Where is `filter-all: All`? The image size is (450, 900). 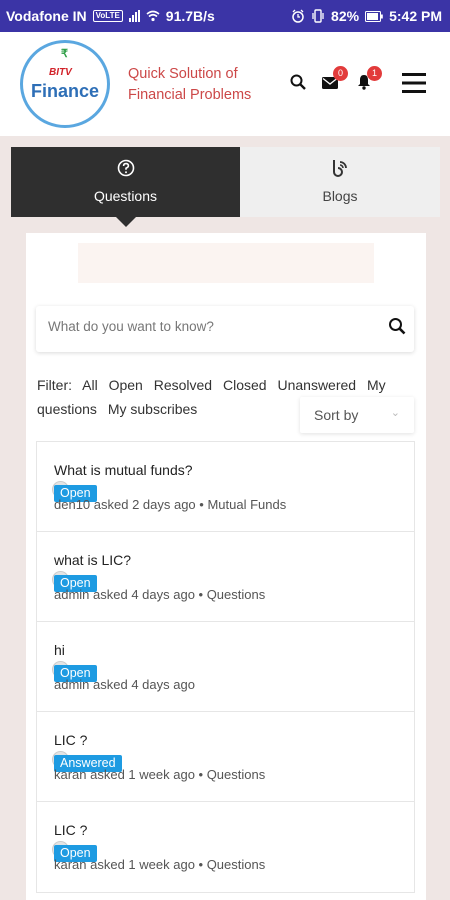 filter-all: All is located at coordinates (90, 385).